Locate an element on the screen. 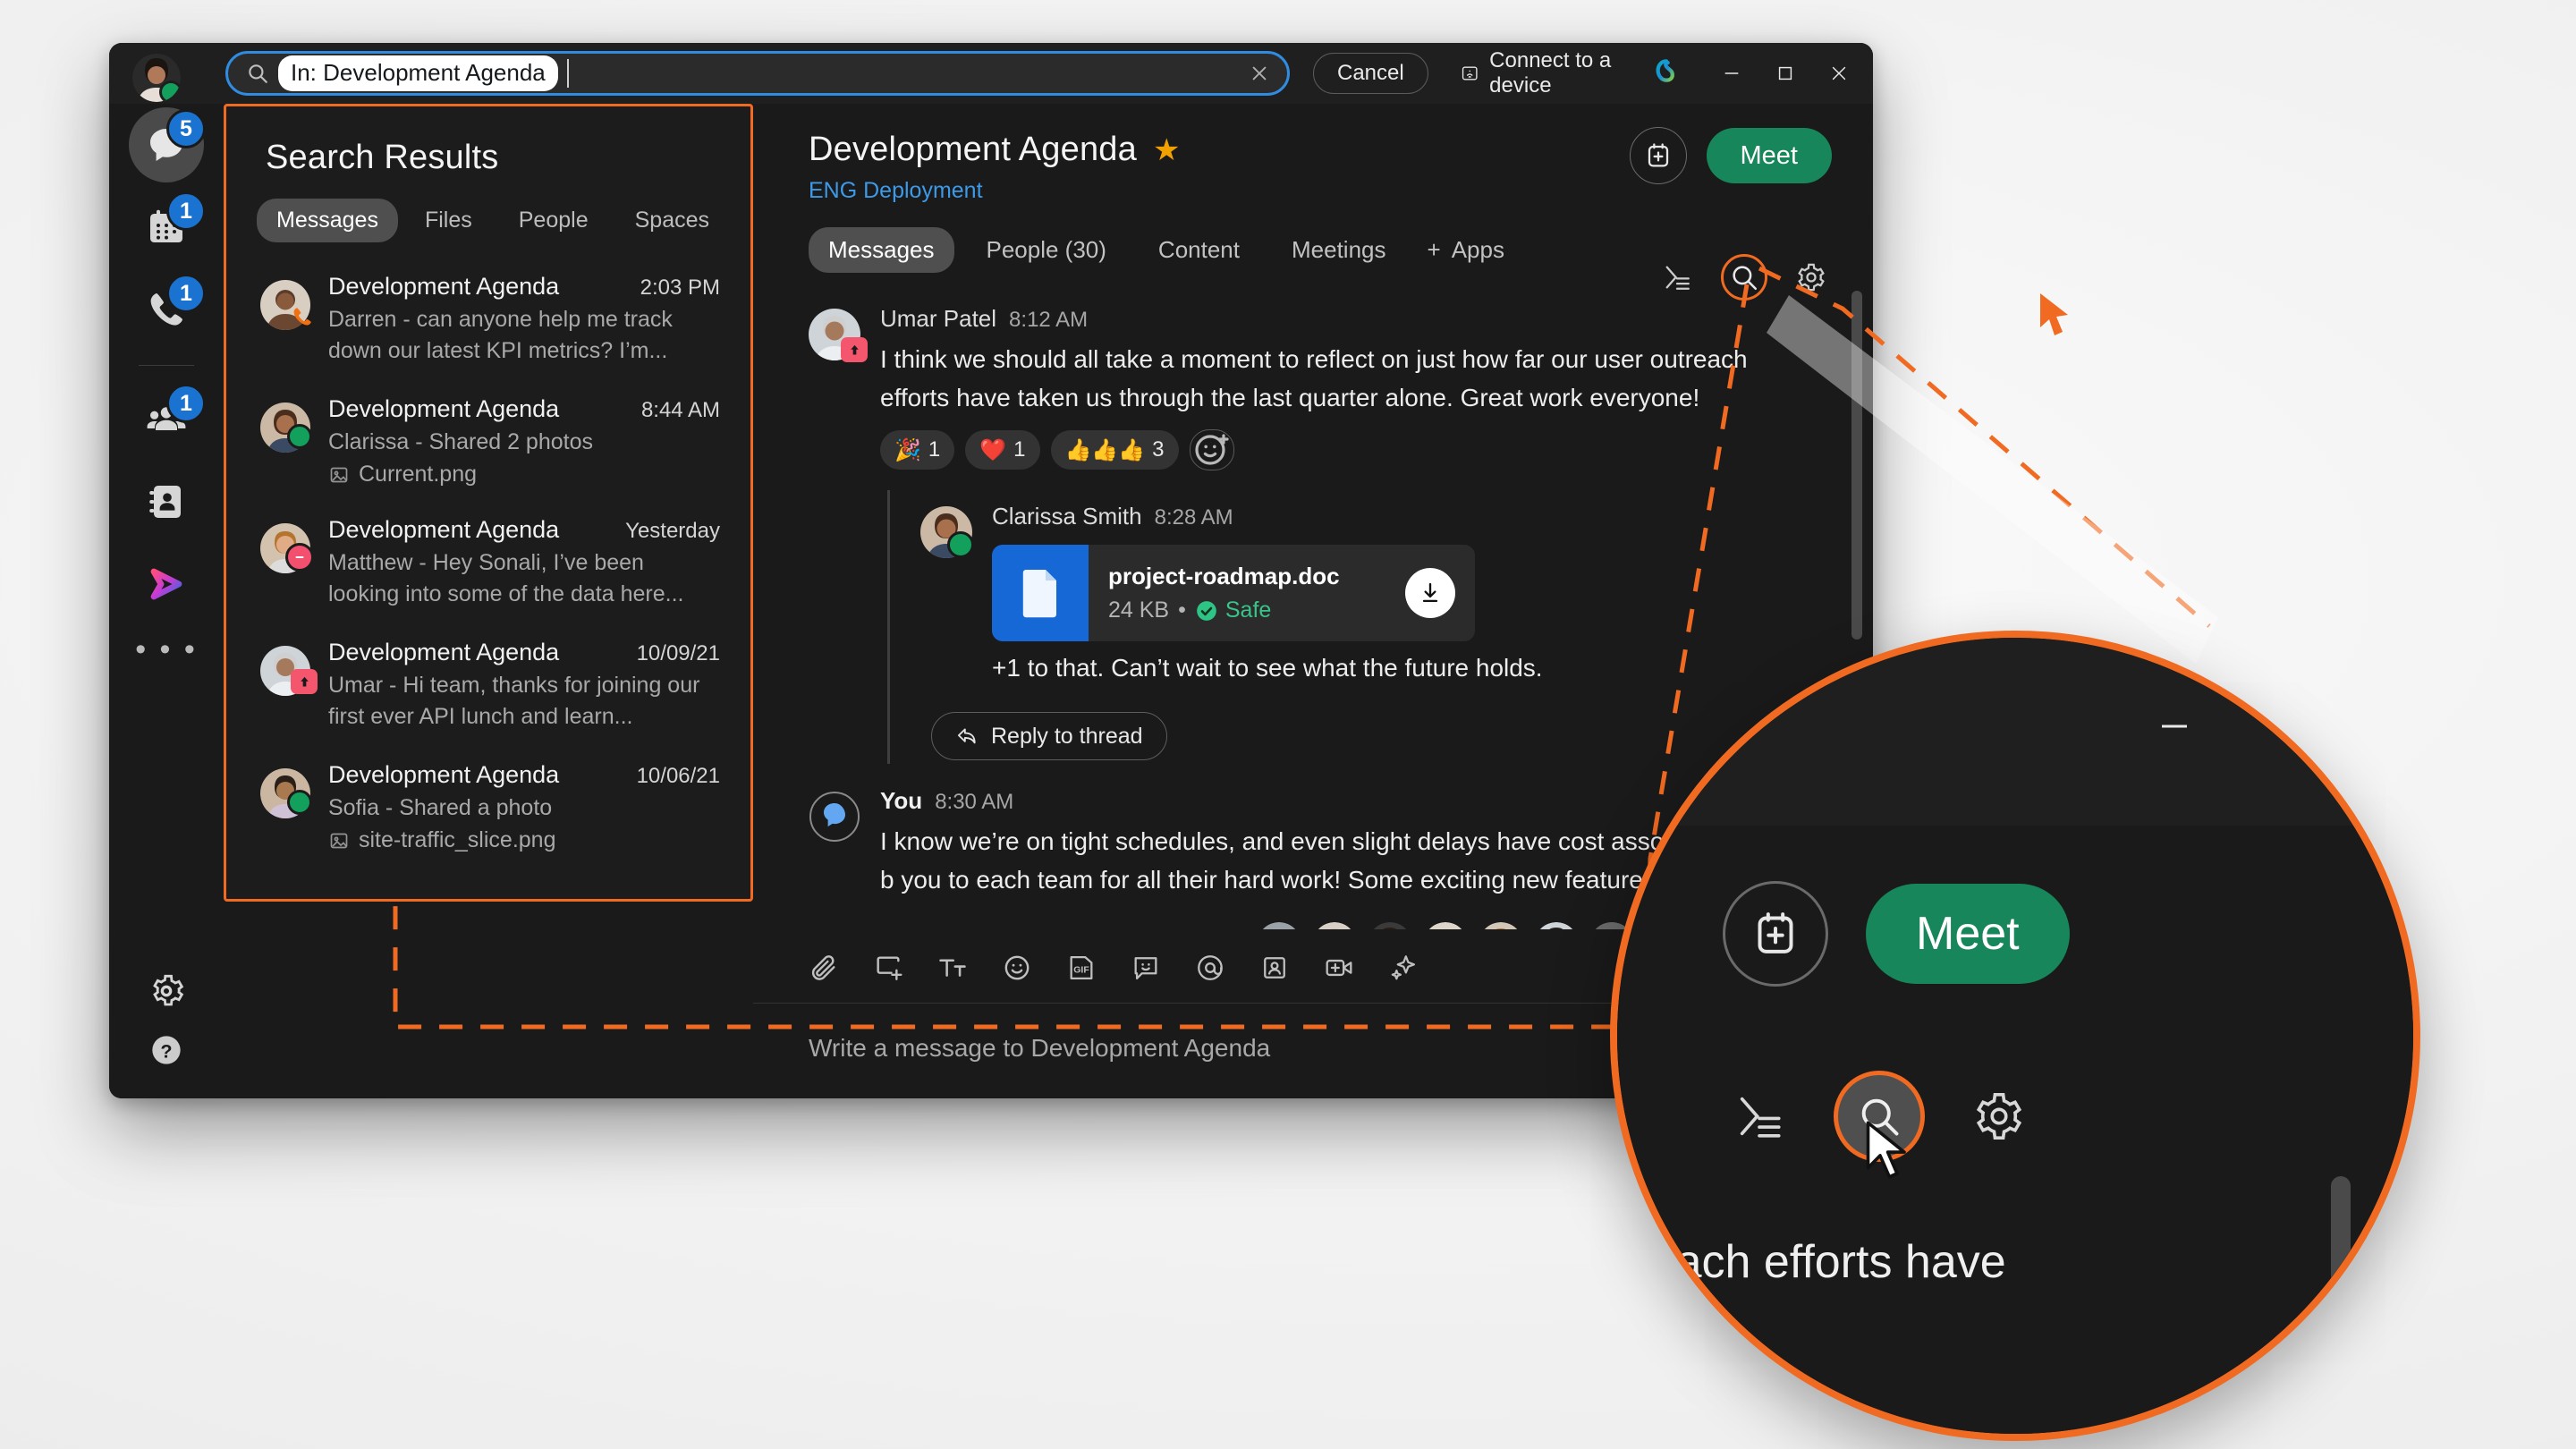  gear-icon is located at coordinates (166, 991).